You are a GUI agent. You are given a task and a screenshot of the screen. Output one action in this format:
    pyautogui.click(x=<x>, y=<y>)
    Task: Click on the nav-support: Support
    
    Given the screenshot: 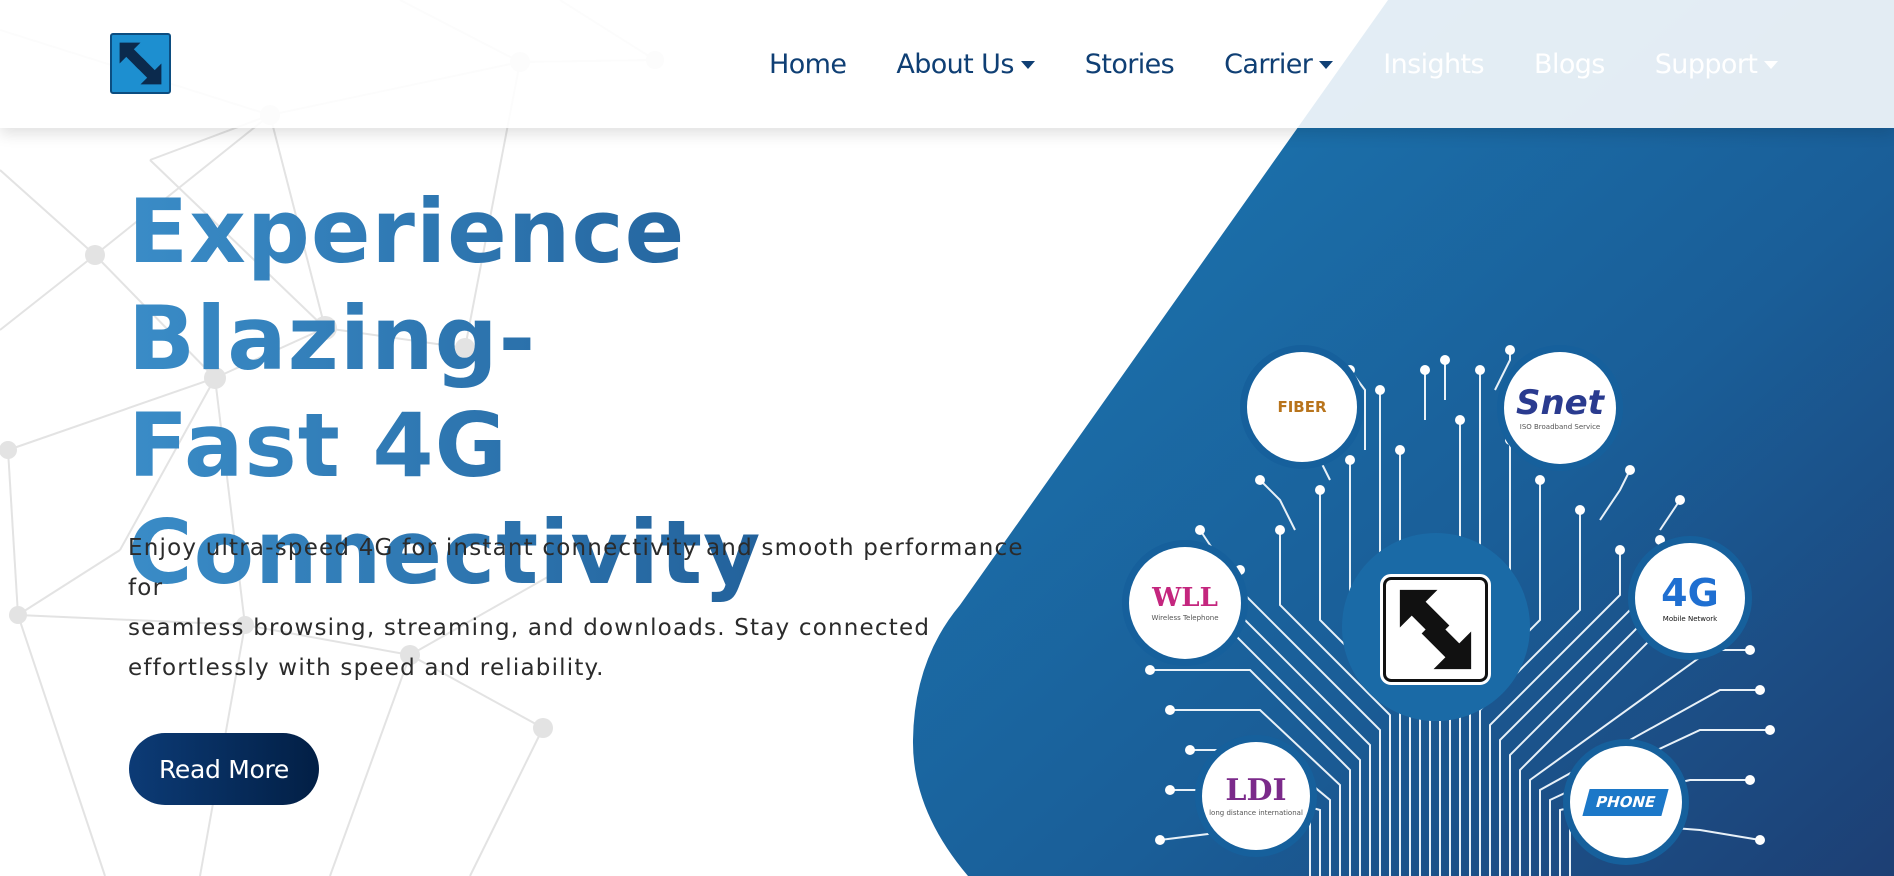 What is the action you would take?
    pyautogui.click(x=1717, y=64)
    